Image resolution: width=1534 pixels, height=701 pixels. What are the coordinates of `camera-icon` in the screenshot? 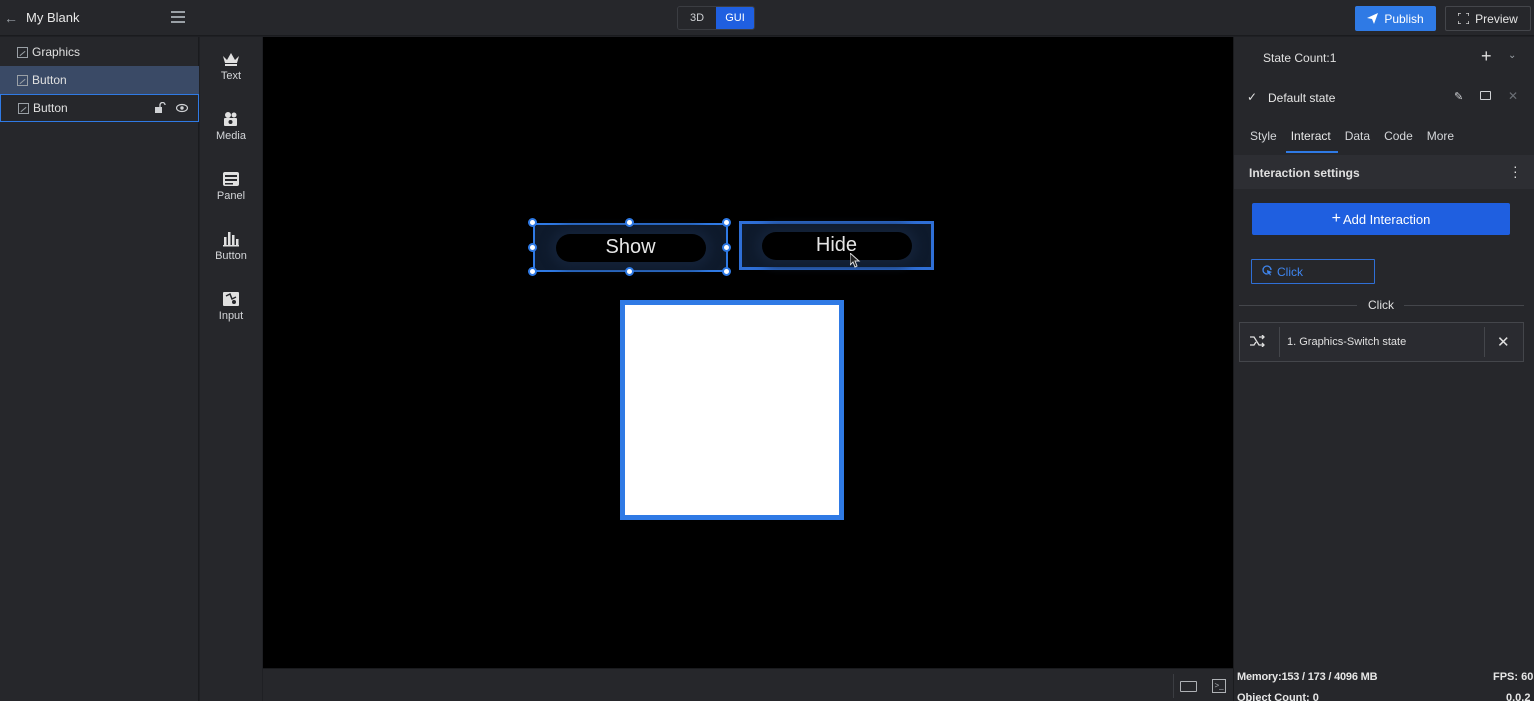 It's located at (231, 119).